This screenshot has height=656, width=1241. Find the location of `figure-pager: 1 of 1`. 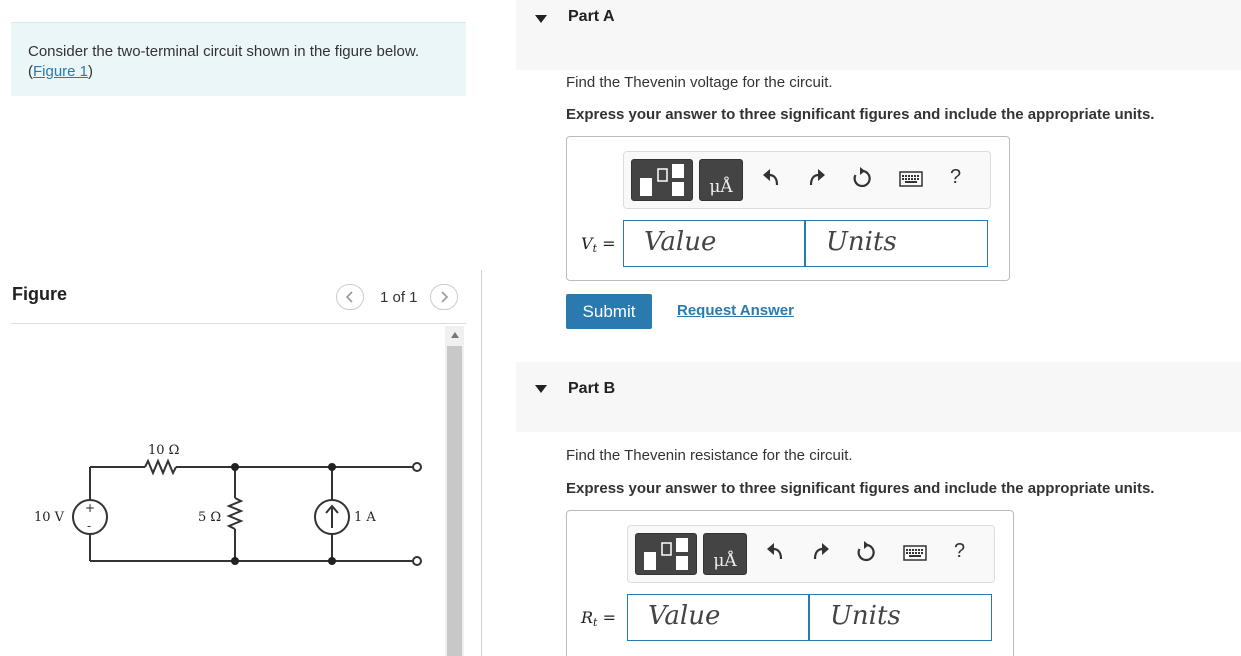

figure-pager: 1 of 1 is located at coordinates (397, 297).